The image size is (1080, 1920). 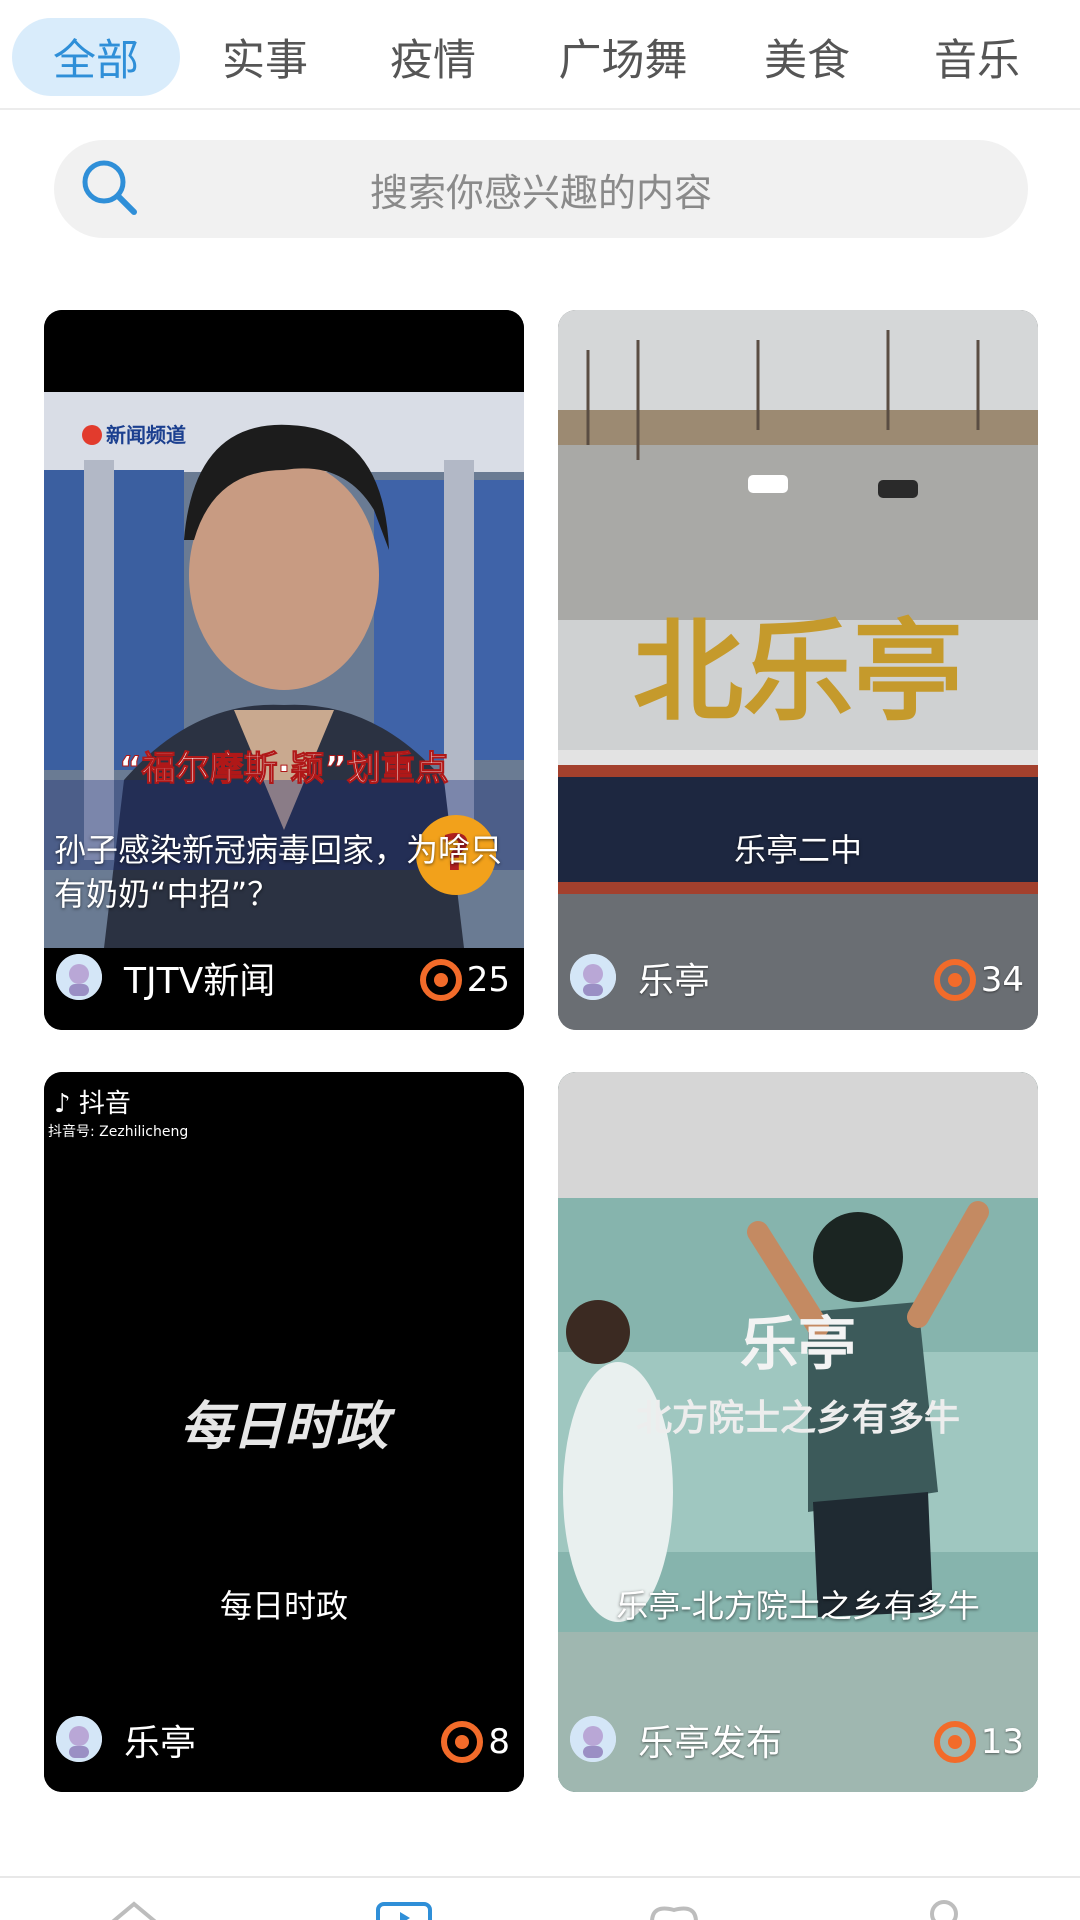 I want to click on svg-text: 每日时政, so click(x=288, y=1426).